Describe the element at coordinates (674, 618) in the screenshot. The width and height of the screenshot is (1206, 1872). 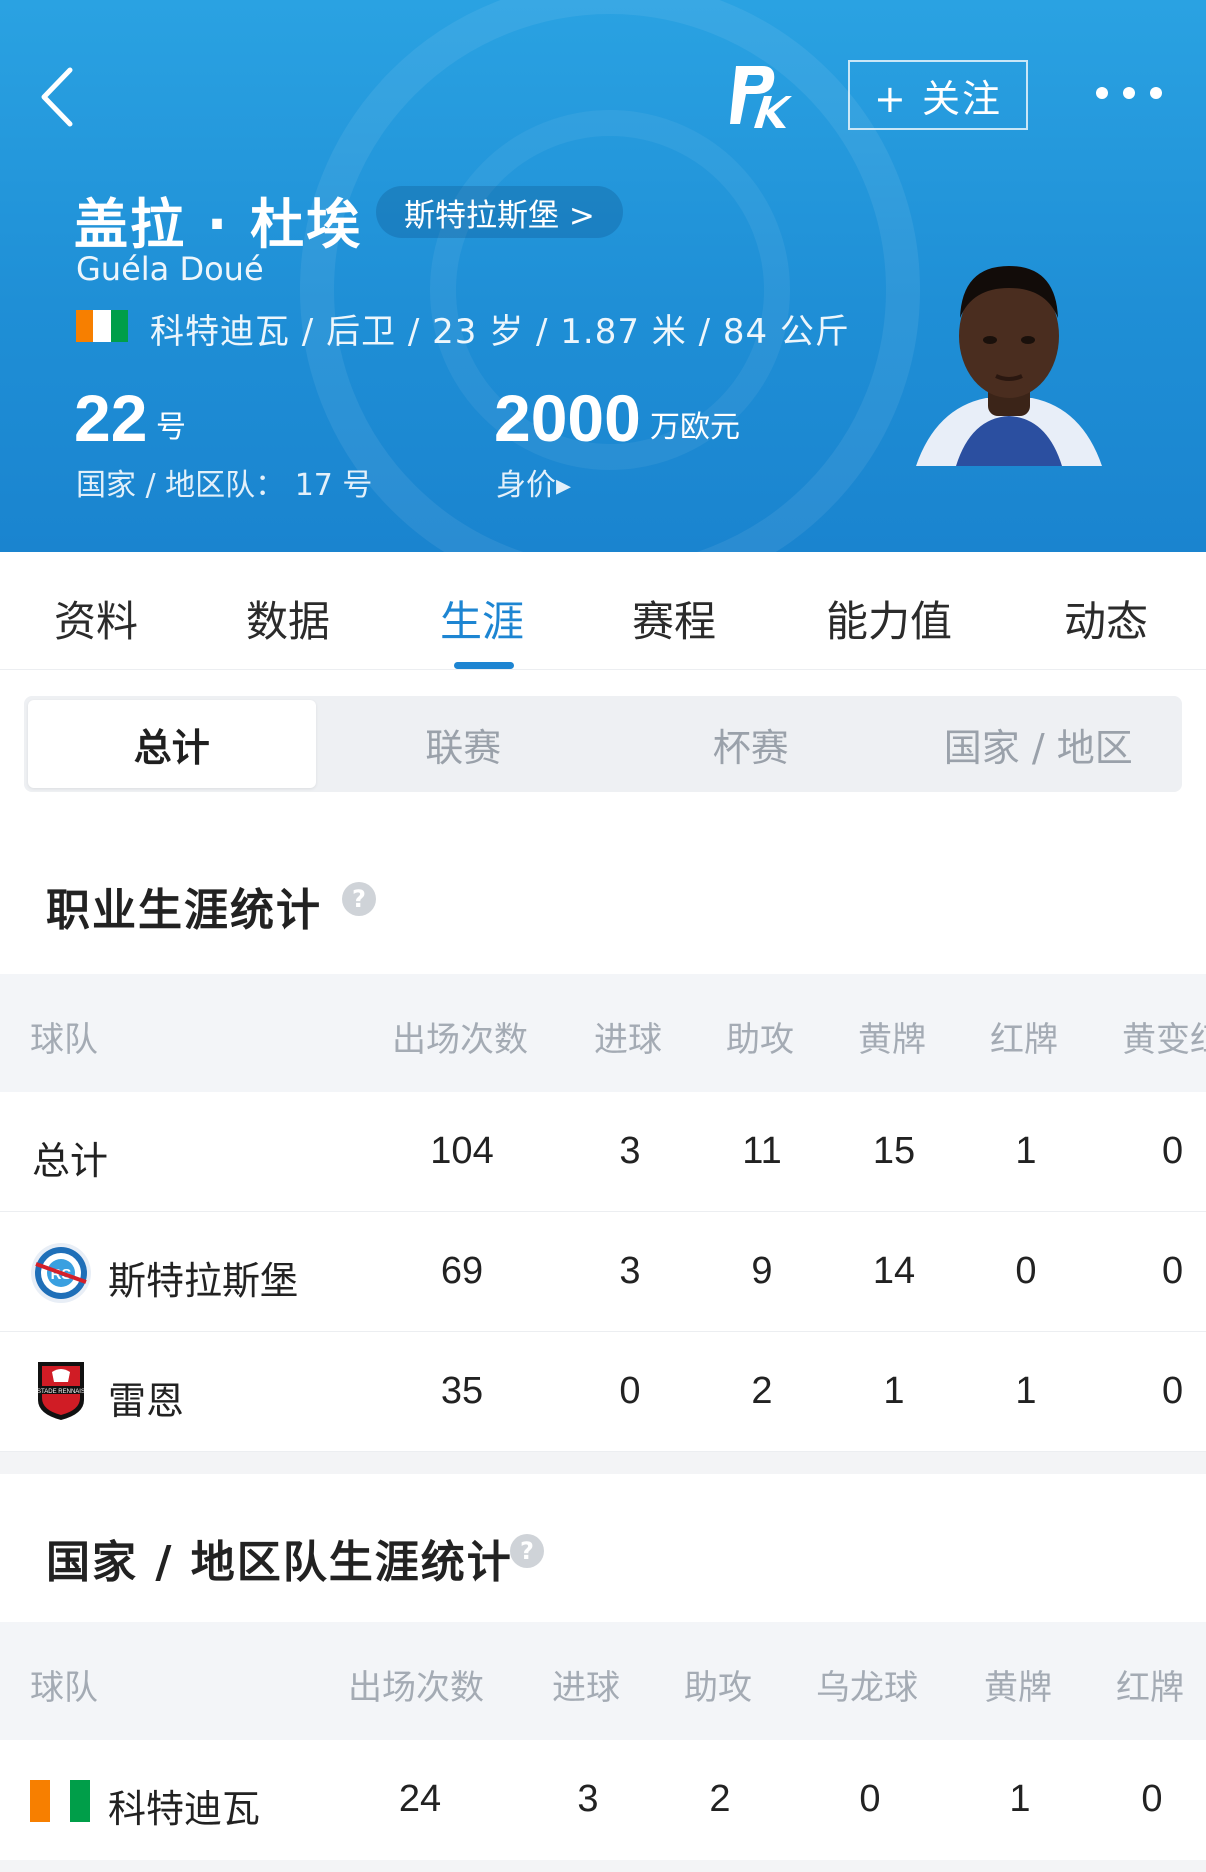
I see `tab-schedule: 赛程` at that location.